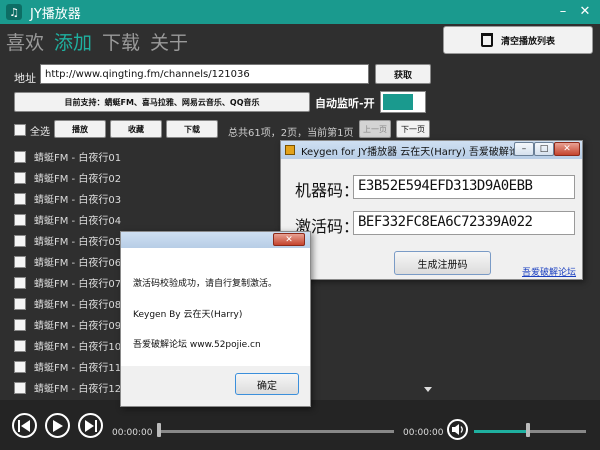 The image size is (600, 450). What do you see at coordinates (442, 263) in the screenshot?
I see `generate-button: 生成注册码` at bounding box center [442, 263].